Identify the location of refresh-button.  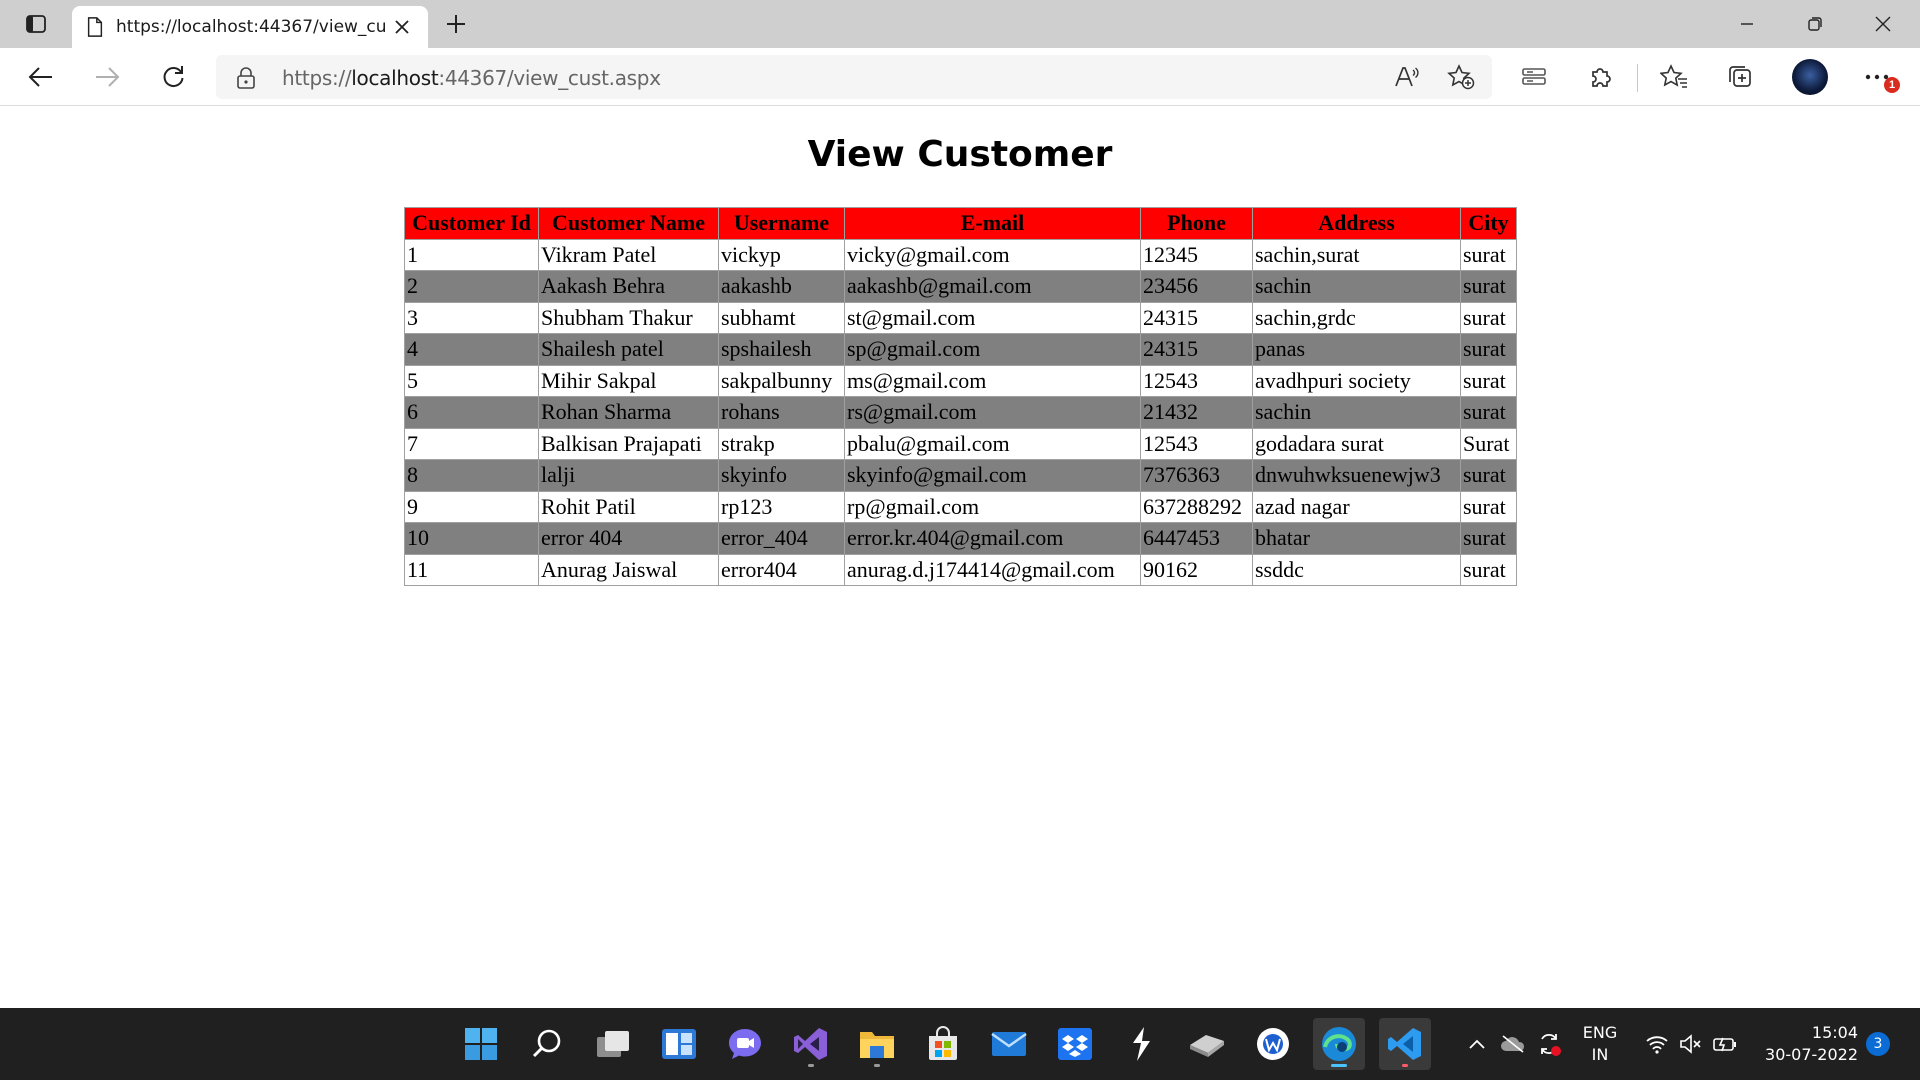
(173, 77).